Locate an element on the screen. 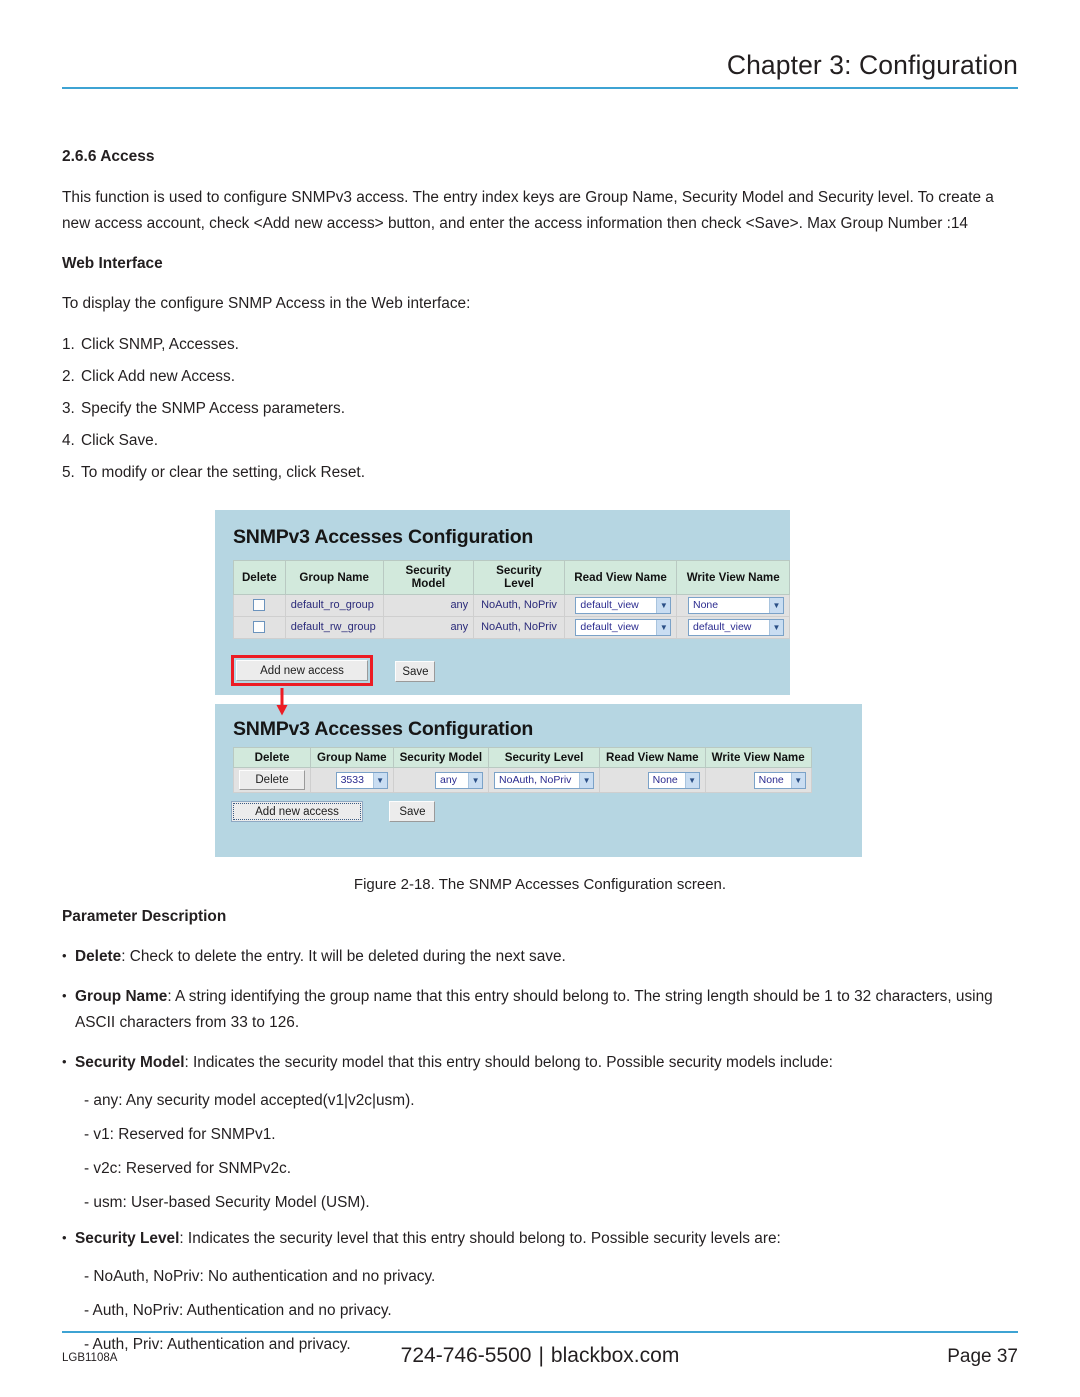 This screenshot has width=1080, height=1397. select-value: NoAuth, NoPriv is located at coordinates (535, 779).